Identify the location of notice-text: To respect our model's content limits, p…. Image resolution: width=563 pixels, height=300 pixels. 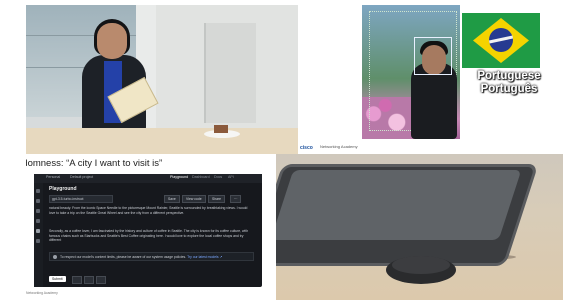
(123, 257).